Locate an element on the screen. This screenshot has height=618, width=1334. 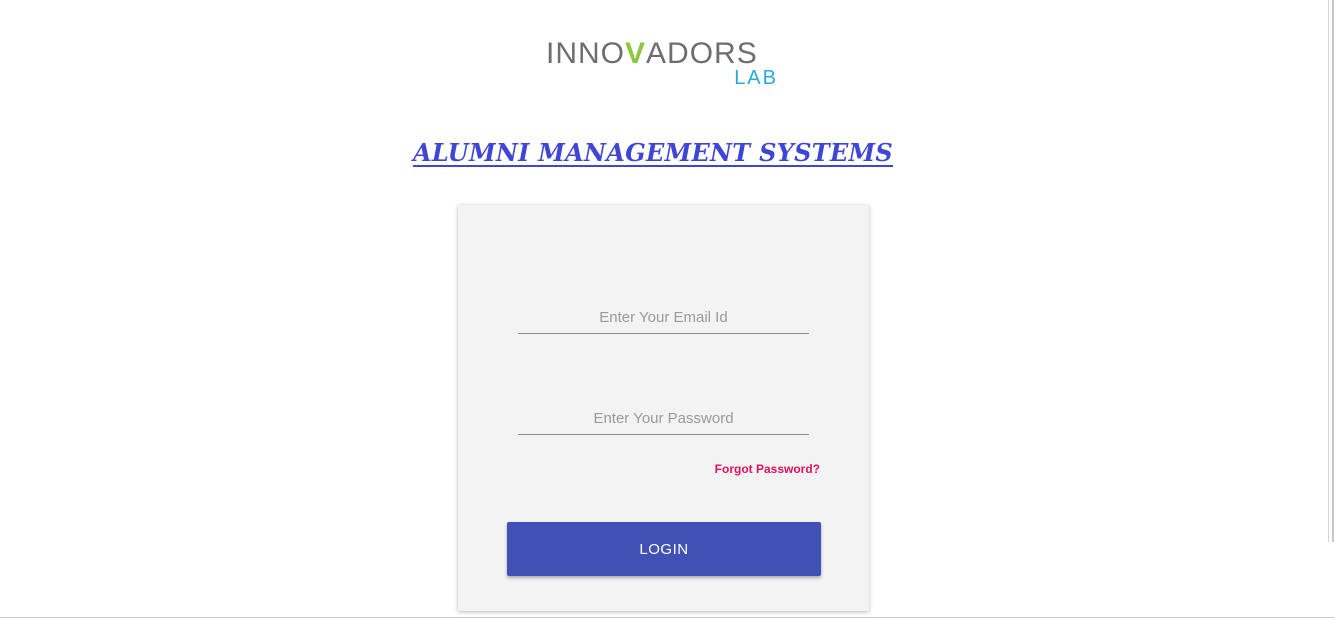
password-field-container is located at coordinates (663, 419).